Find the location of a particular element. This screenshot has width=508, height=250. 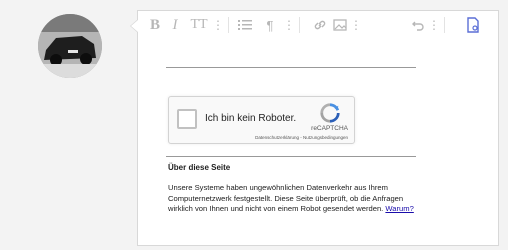

list-icon is located at coordinates (245, 25).